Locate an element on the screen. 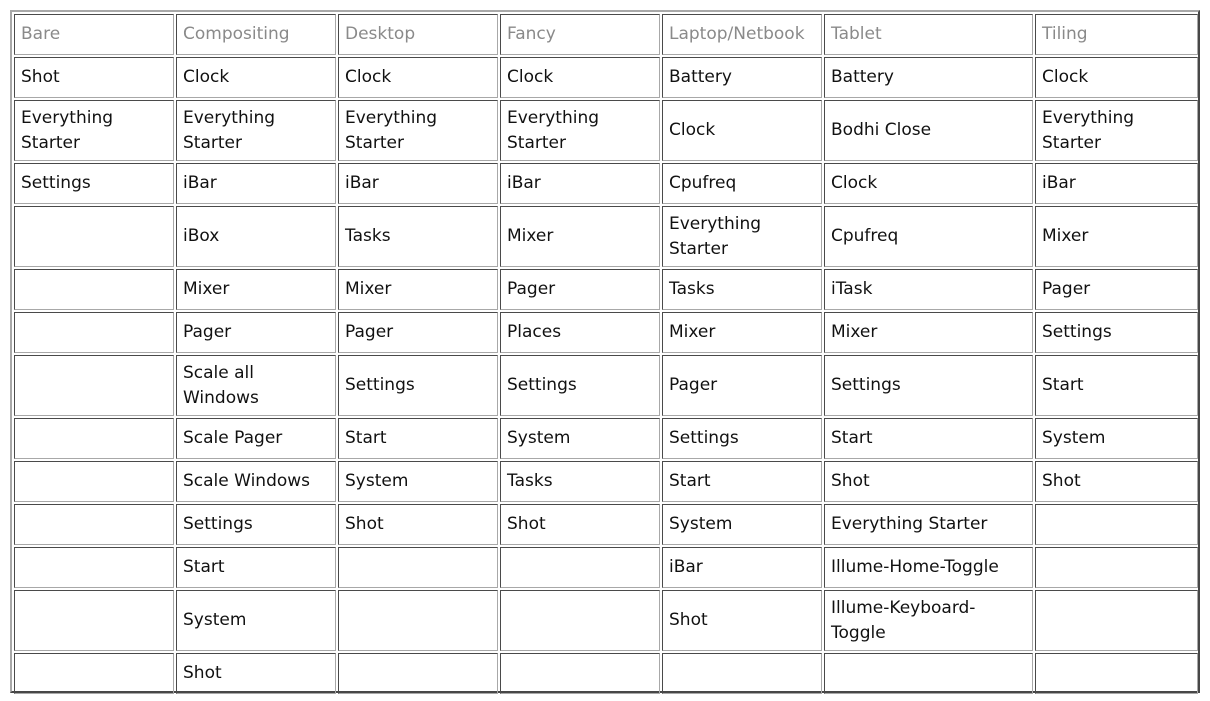 This screenshot has width=1210, height=701. table-cell: Scale Pager is located at coordinates (256, 438).